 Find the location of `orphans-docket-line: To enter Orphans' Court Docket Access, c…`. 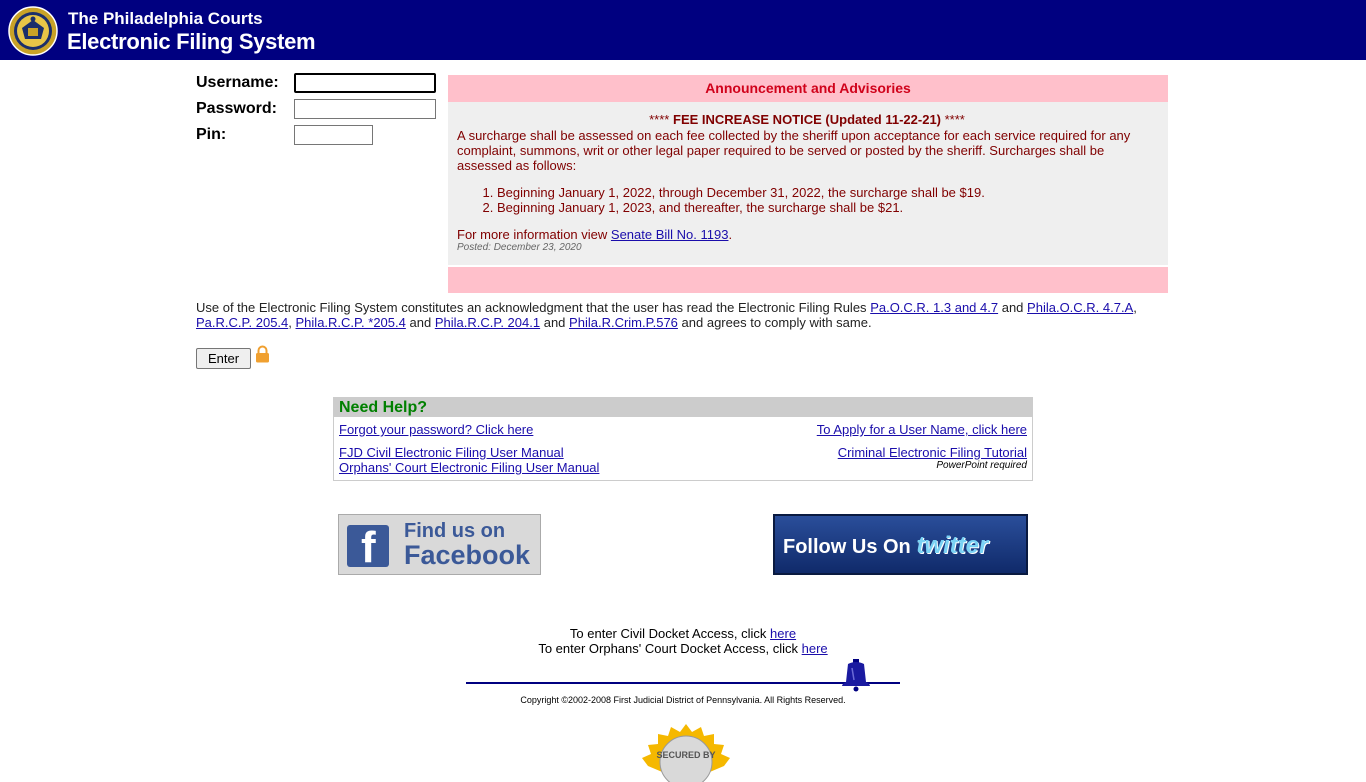

orphans-docket-line: To enter Orphans' Court Docket Access, c… is located at coordinates (683, 648).